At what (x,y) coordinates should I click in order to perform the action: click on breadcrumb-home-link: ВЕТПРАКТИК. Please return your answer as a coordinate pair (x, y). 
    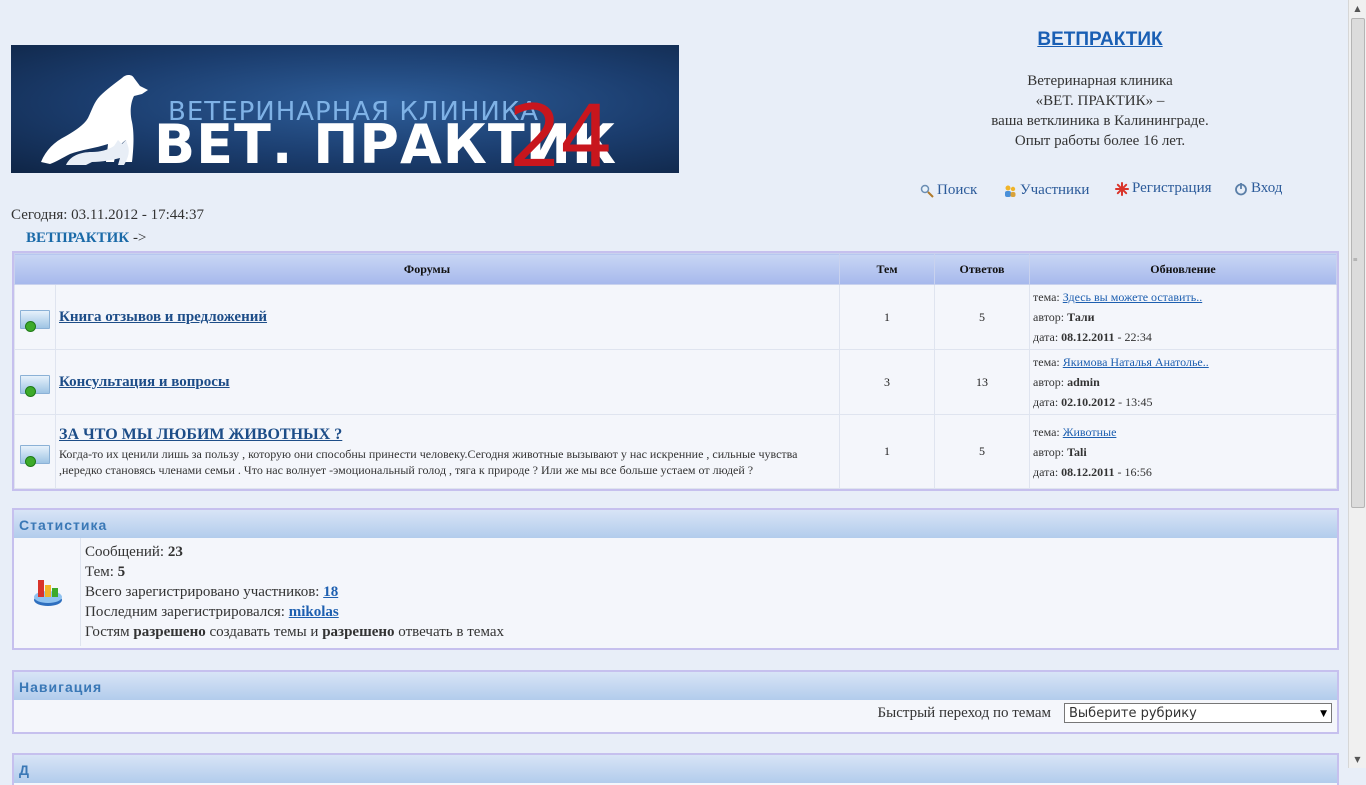
    Looking at the image, I should click on (77, 238).